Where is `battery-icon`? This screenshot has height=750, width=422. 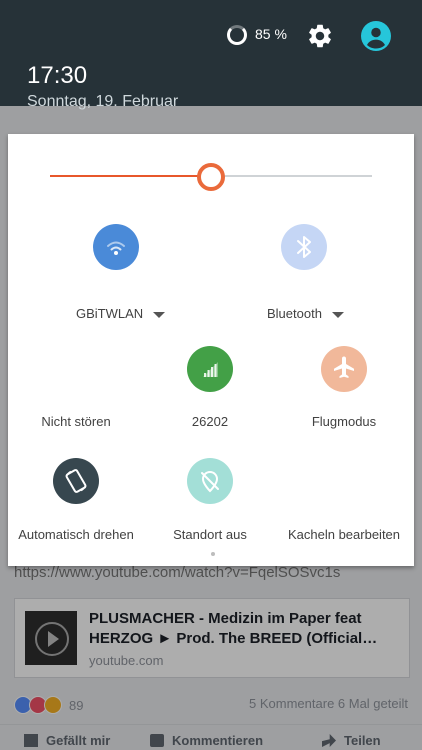
battery-icon is located at coordinates (237, 35).